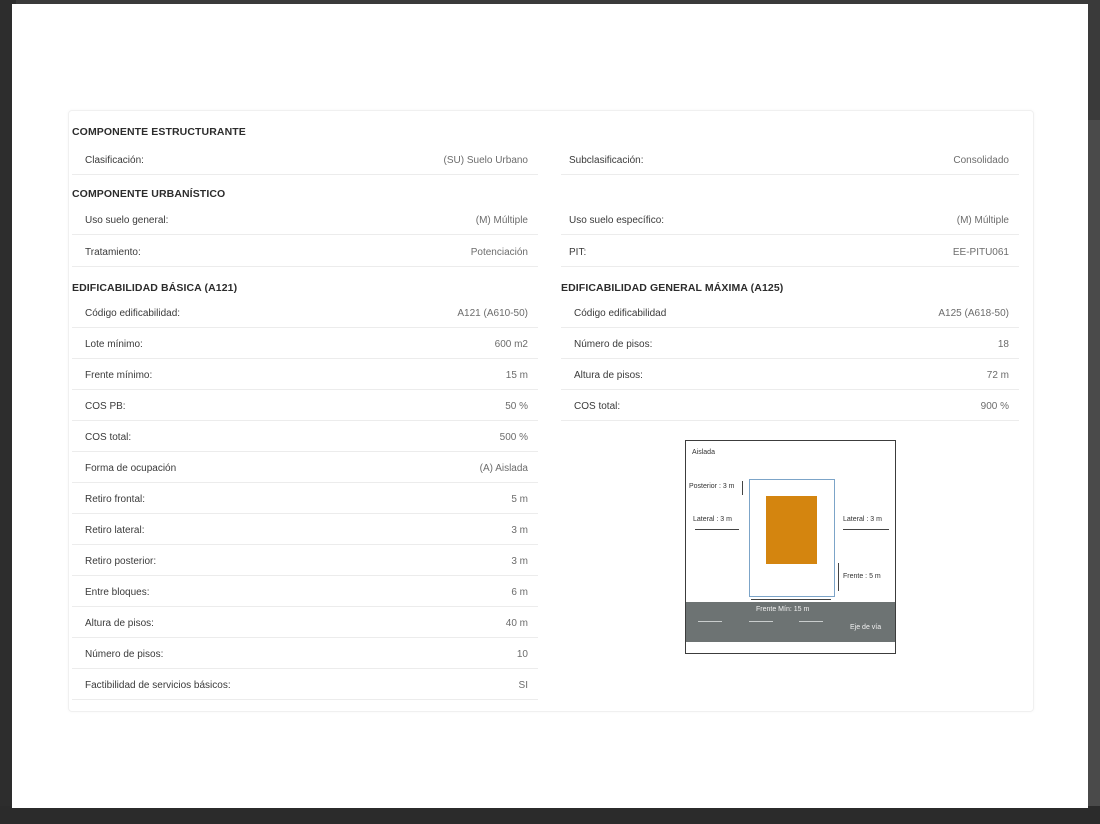 The width and height of the screenshot is (1100, 824). Describe the element at coordinates (519, 499) in the screenshot. I see `row-value: 5 m` at that location.